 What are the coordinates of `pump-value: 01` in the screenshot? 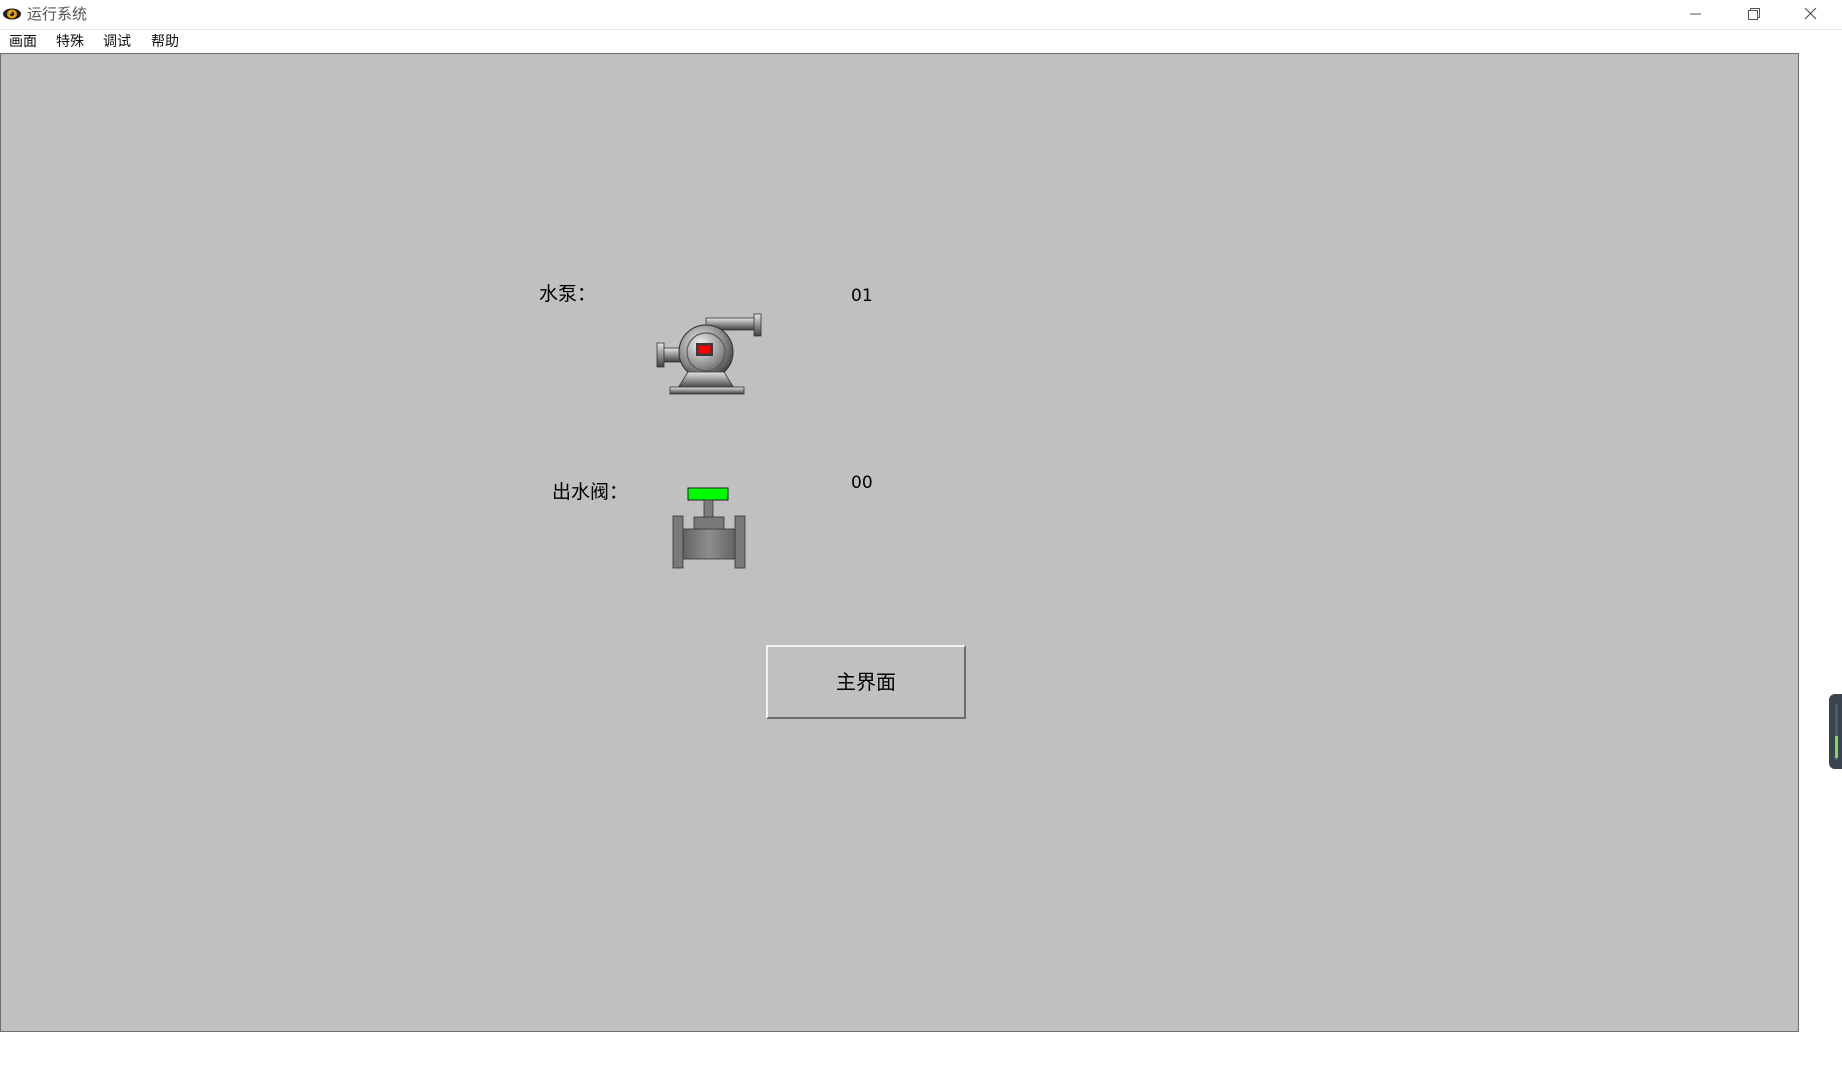 It's located at (862, 296).